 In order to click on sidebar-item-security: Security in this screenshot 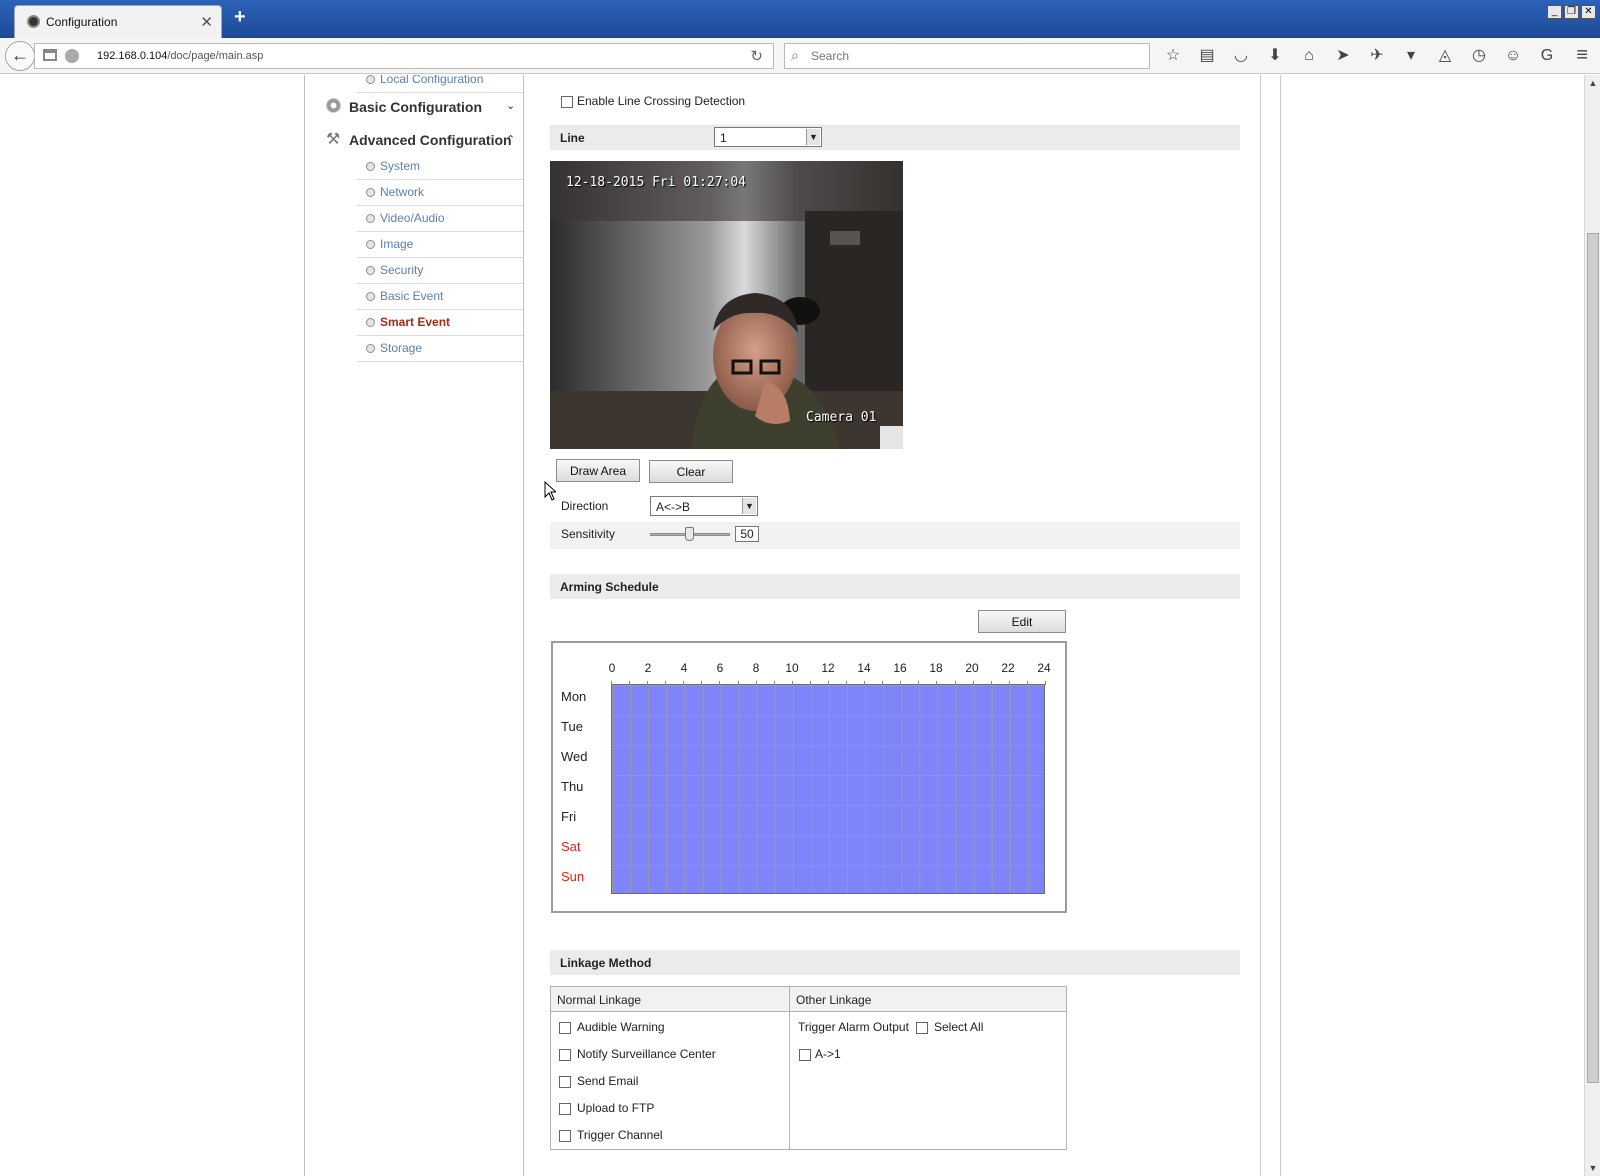, I will do `click(440, 271)`.